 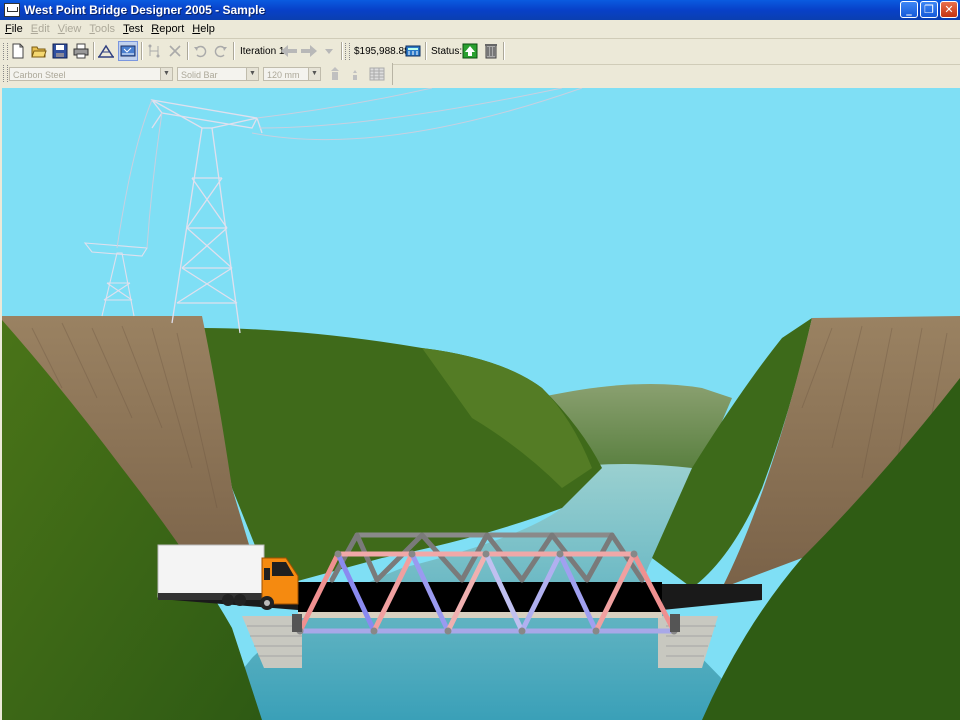 What do you see at coordinates (221, 51) in the screenshot?
I see `redo-icon` at bounding box center [221, 51].